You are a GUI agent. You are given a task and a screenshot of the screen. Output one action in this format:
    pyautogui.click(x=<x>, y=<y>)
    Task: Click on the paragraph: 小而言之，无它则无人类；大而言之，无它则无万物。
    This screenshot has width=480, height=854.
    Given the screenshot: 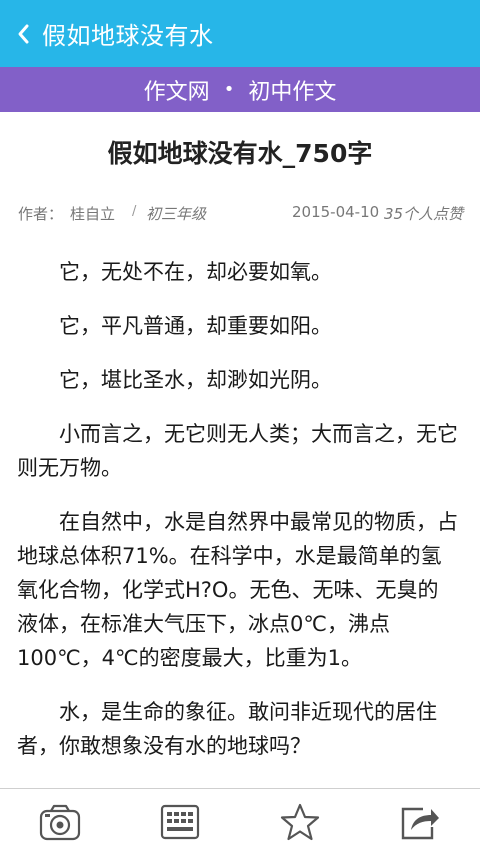 What is the action you would take?
    pyautogui.click(x=237, y=451)
    